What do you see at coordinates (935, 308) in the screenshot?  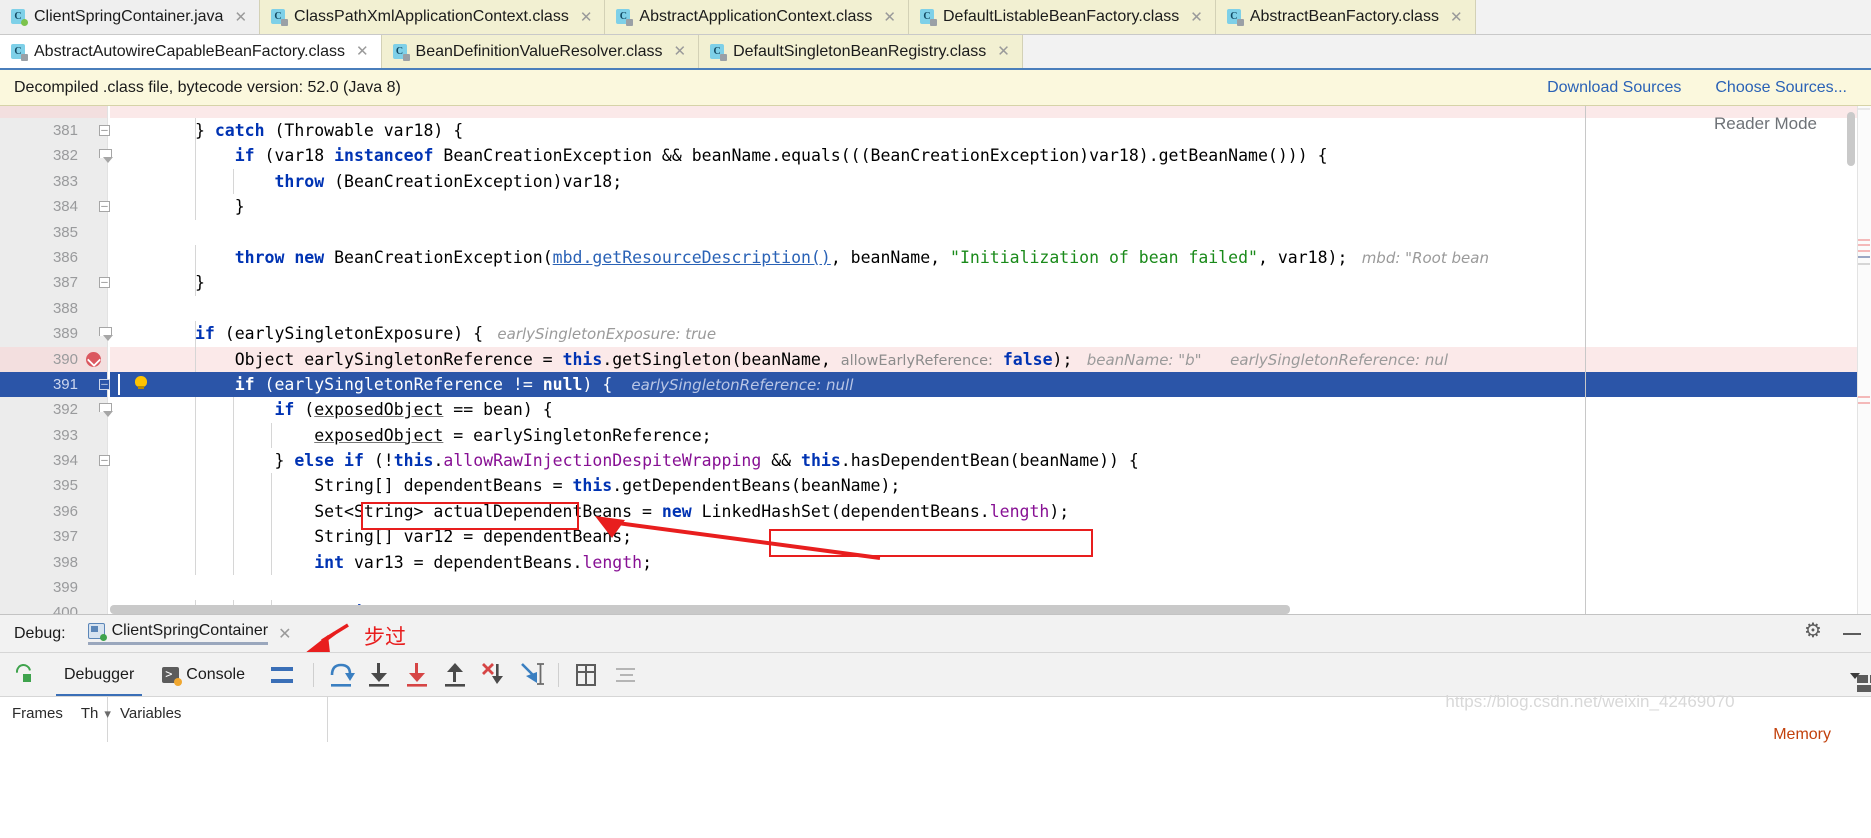 I see `table-row: 388` at bounding box center [935, 308].